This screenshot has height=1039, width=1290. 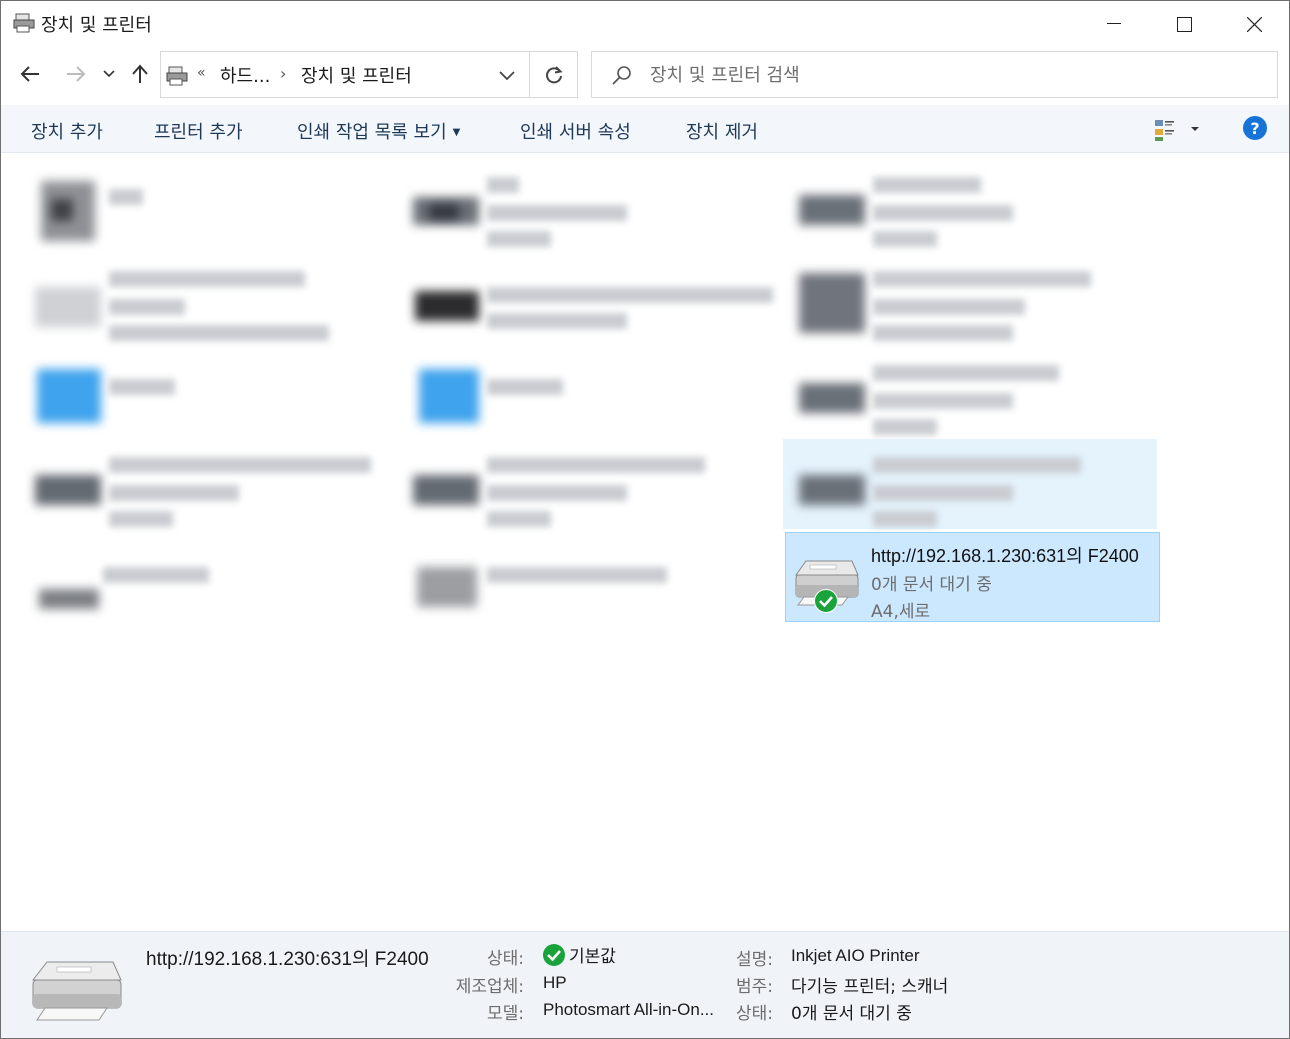 What do you see at coordinates (505, 1014) in the screenshot?
I see `details-model-label: 모델:` at bounding box center [505, 1014].